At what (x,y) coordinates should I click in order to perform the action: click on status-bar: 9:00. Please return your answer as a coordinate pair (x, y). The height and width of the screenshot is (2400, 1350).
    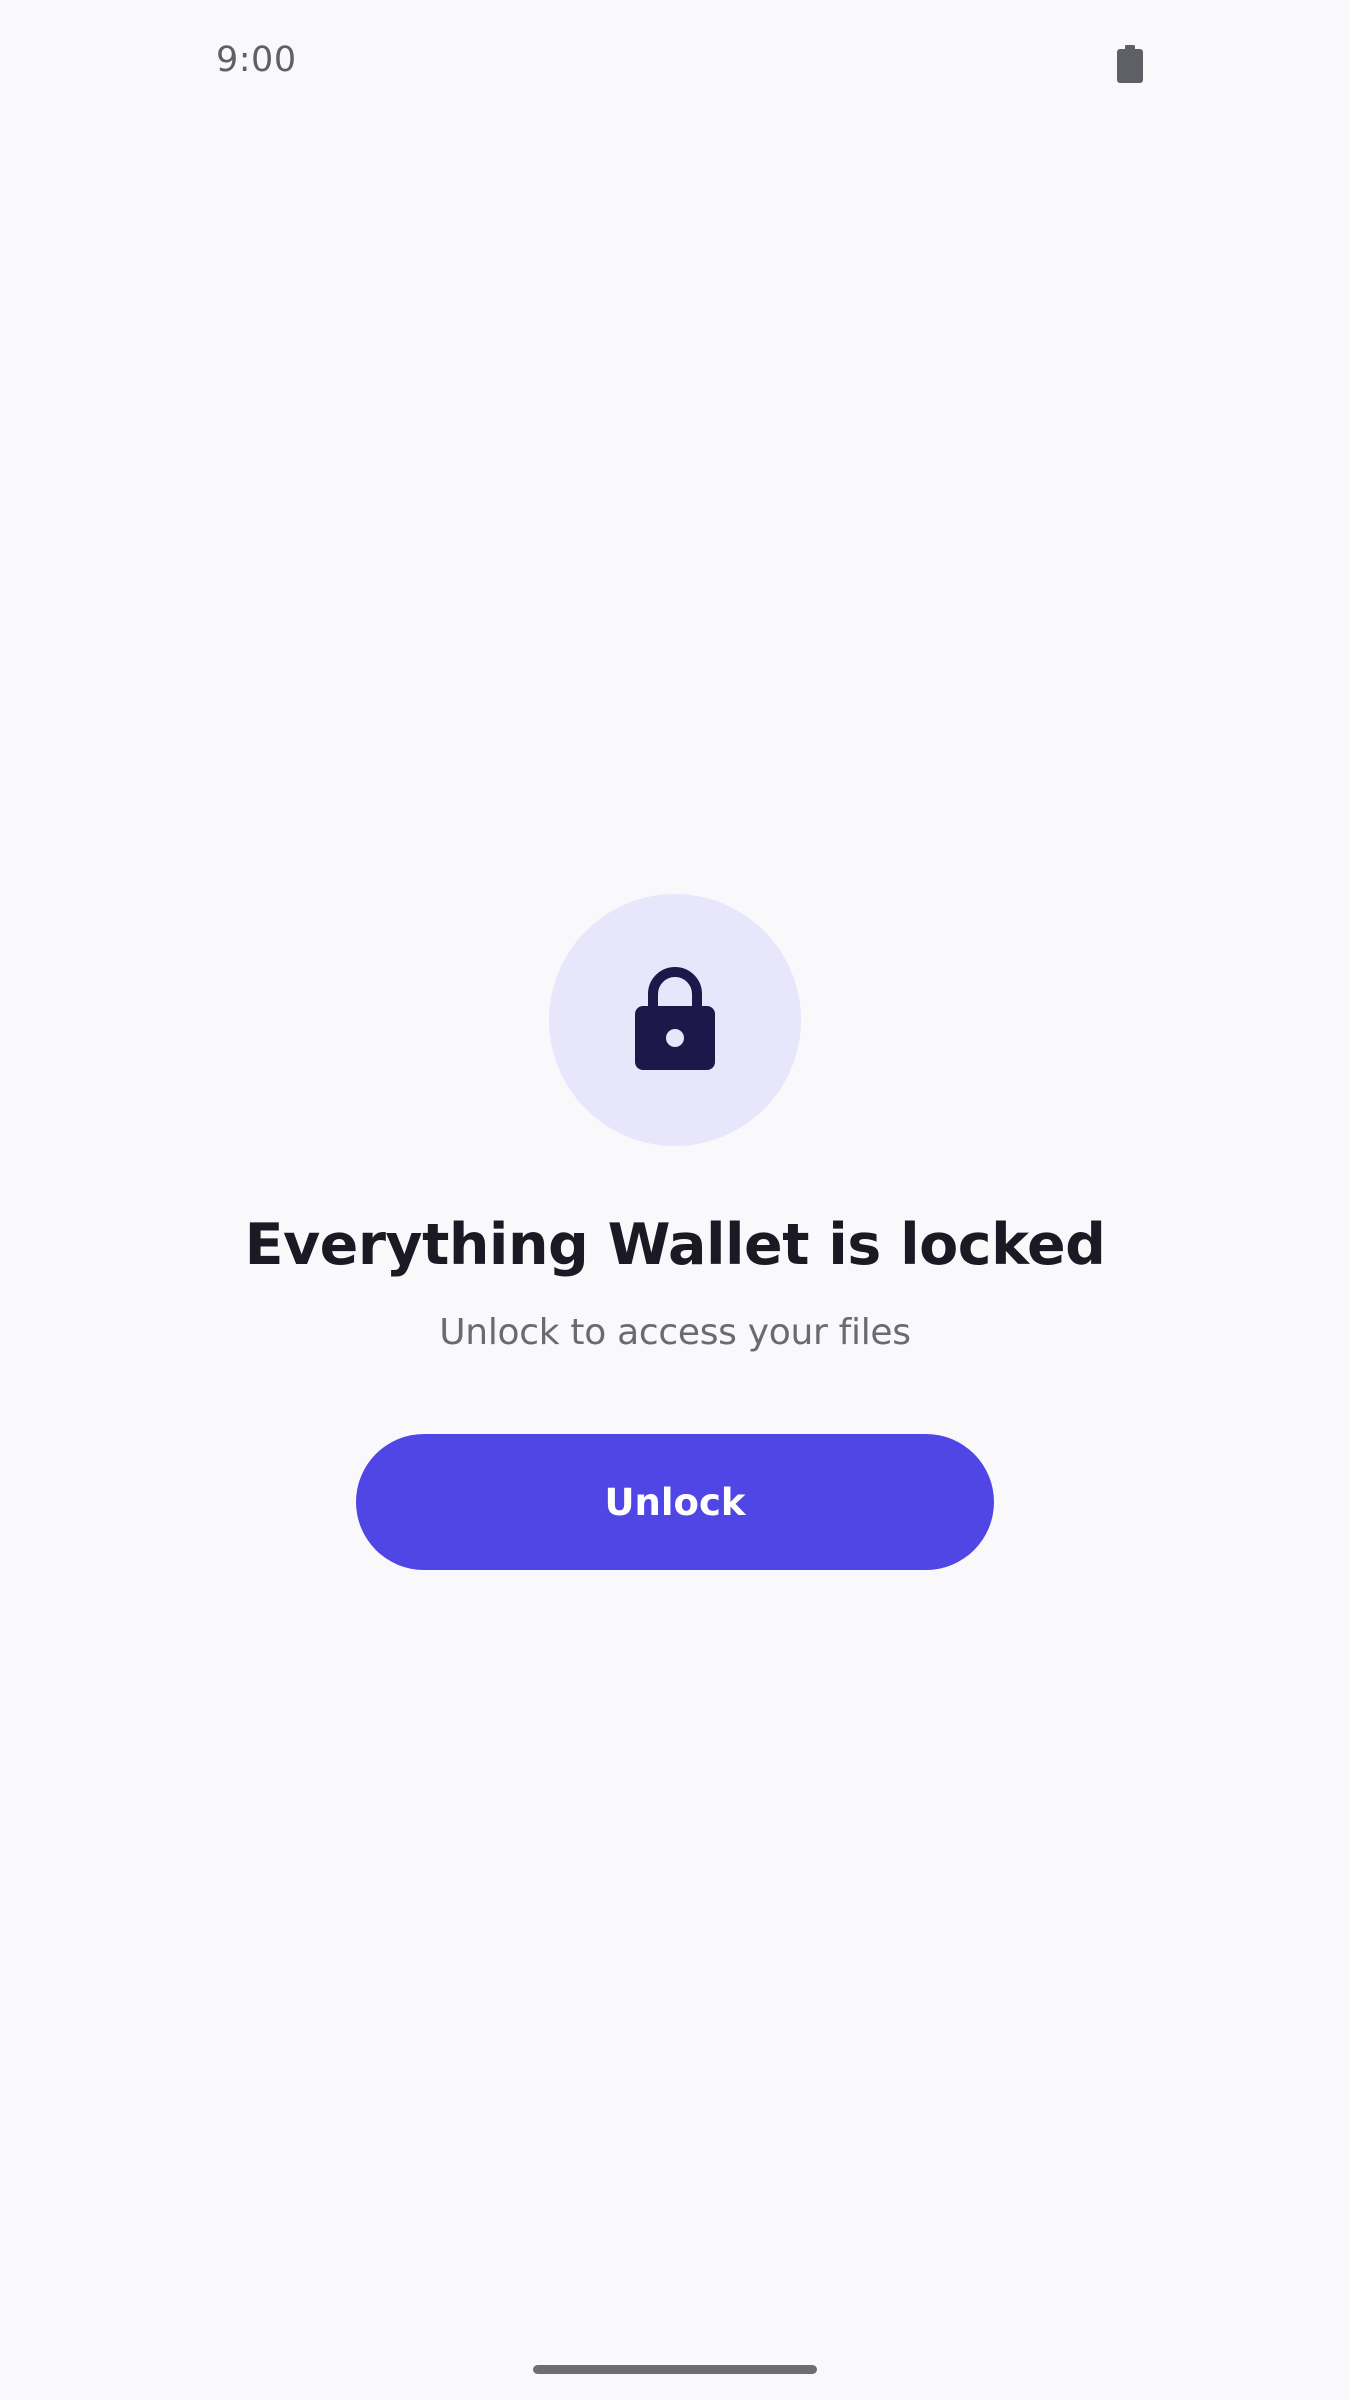
    Looking at the image, I should click on (675, 65).